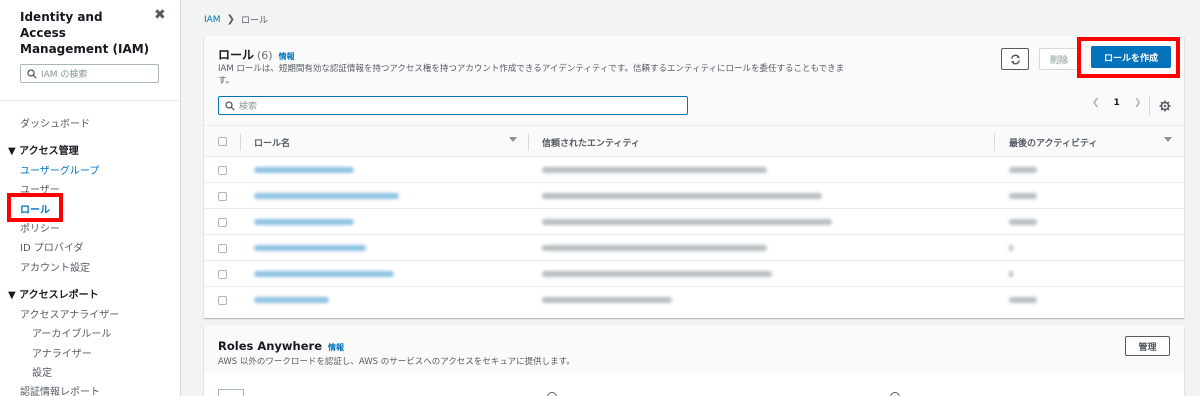 Image resolution: width=1200 pixels, height=396 pixels. I want to click on column-header-trusted-entities: 信頼されたエンティティ, so click(591, 142).